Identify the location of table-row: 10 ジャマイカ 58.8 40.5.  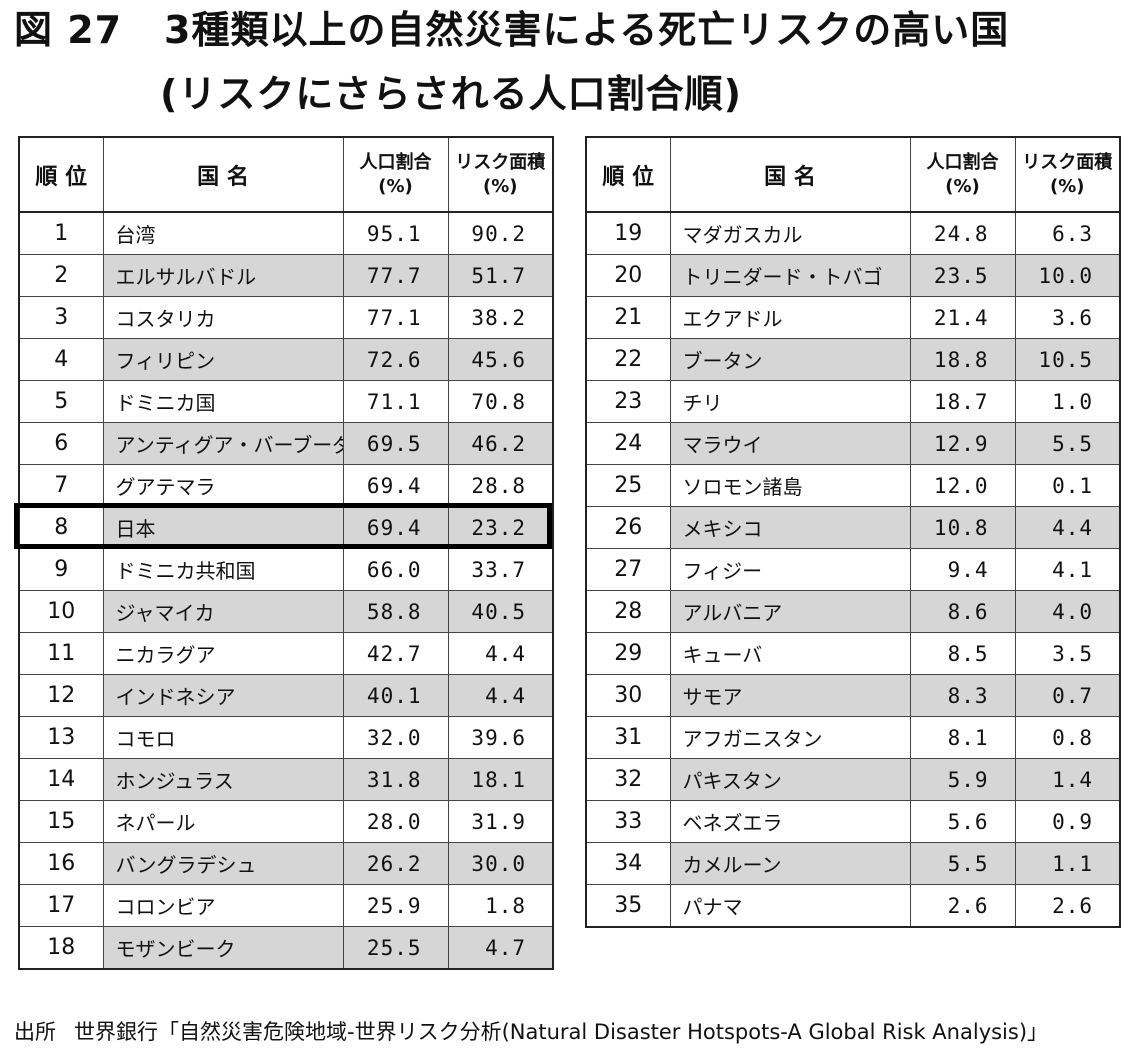
(286, 611).